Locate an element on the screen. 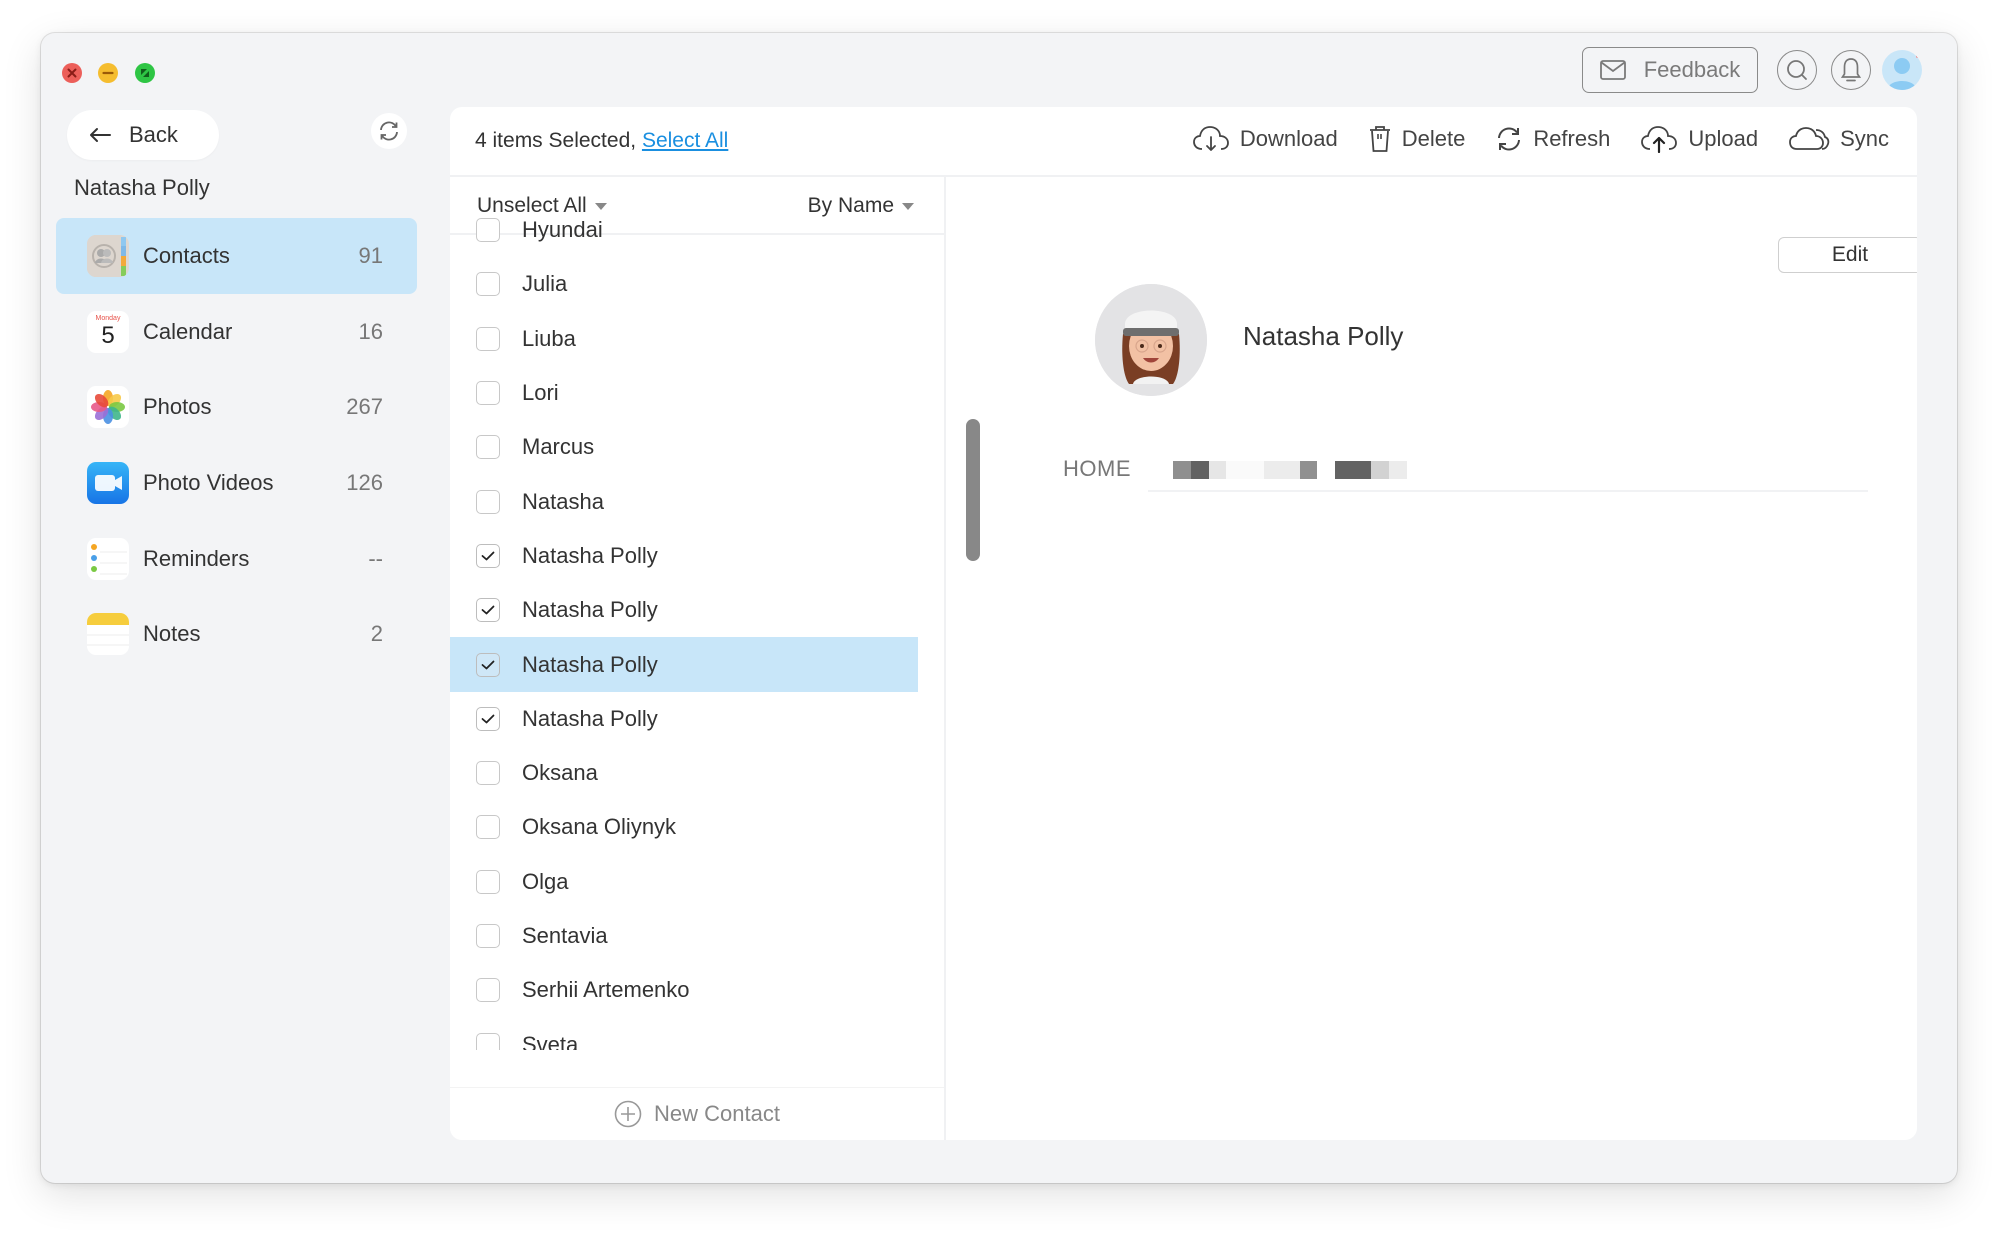 This screenshot has width=1999, height=1233. user-avatar-icon is located at coordinates (1903, 72).